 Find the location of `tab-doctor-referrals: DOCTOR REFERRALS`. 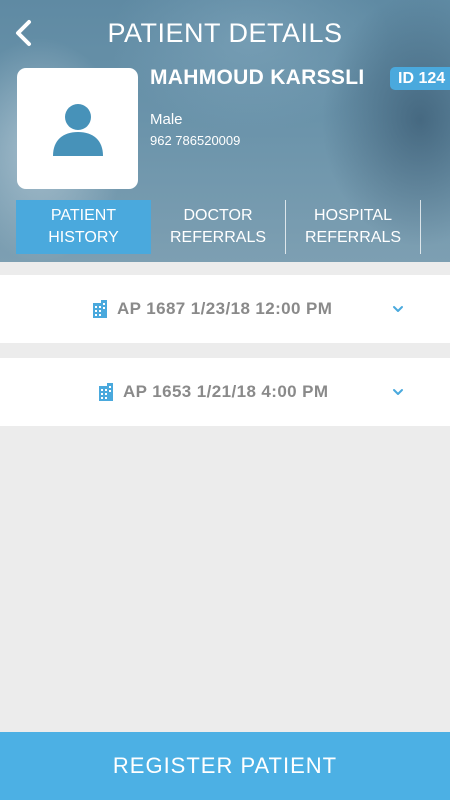

tab-doctor-referrals: DOCTOR REFERRALS is located at coordinates (218, 227).